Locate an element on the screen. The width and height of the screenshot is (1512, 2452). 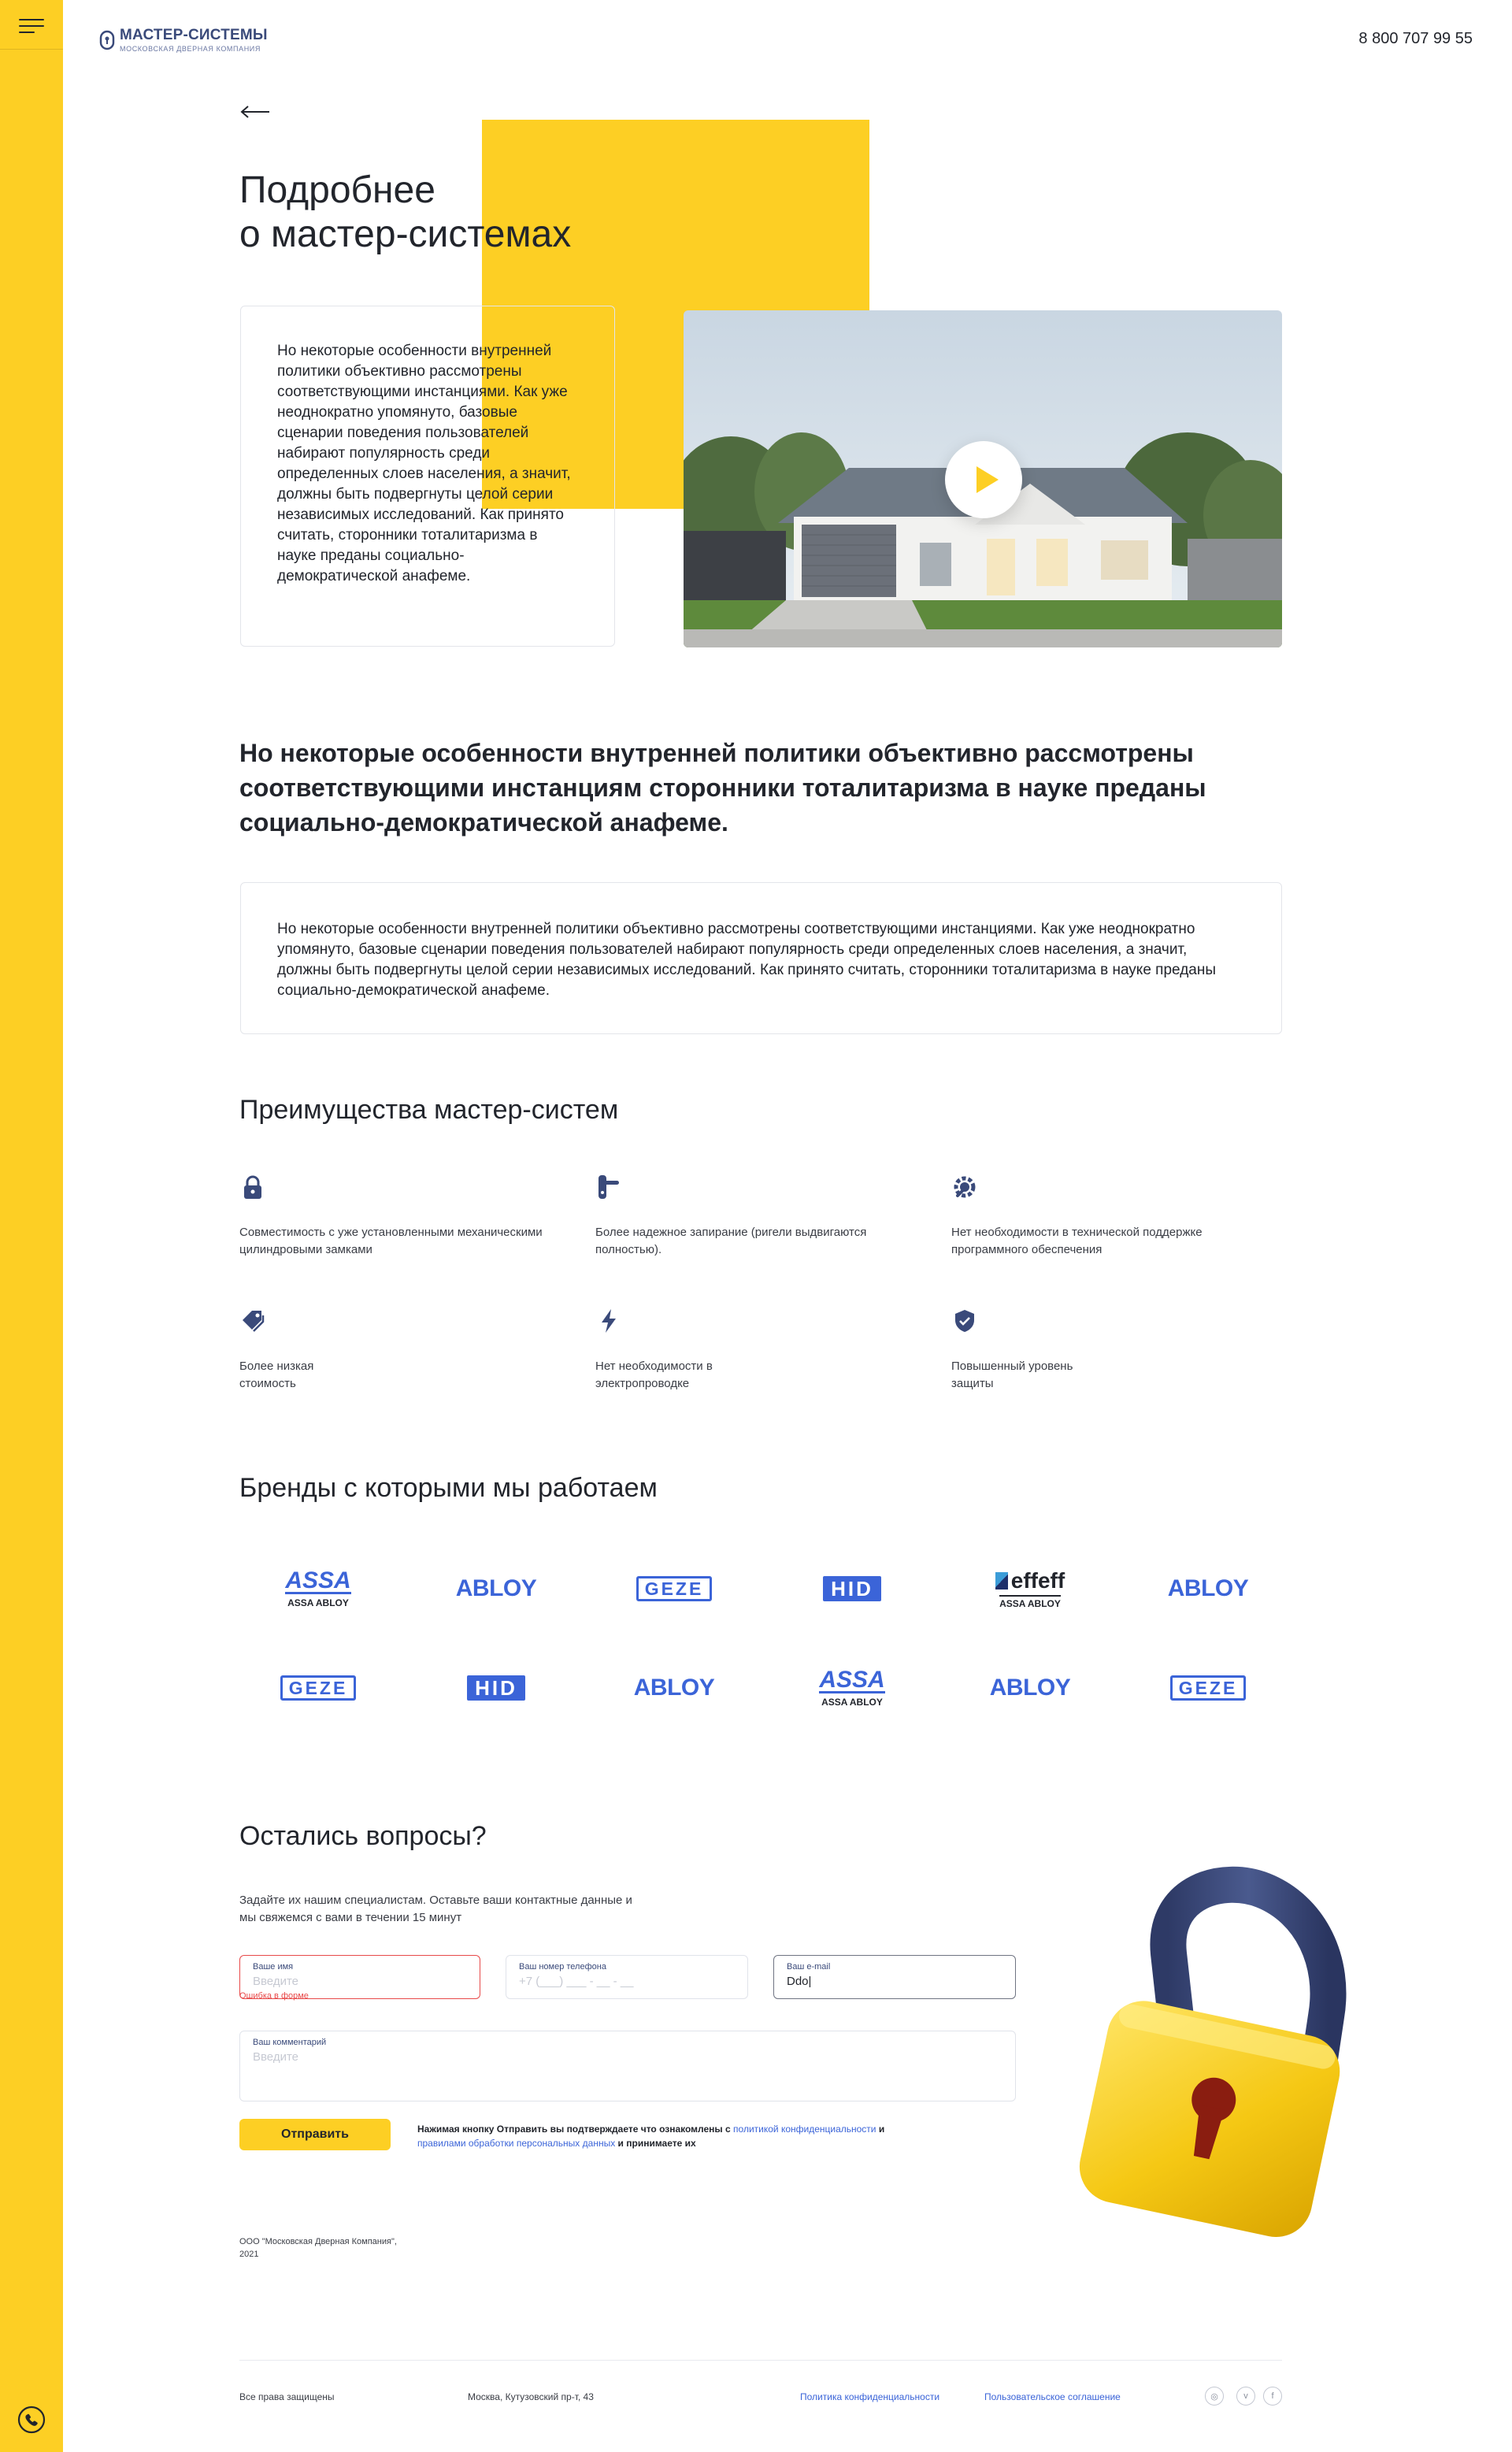
form-title: Остались вопросы? is located at coordinates (363, 1836).